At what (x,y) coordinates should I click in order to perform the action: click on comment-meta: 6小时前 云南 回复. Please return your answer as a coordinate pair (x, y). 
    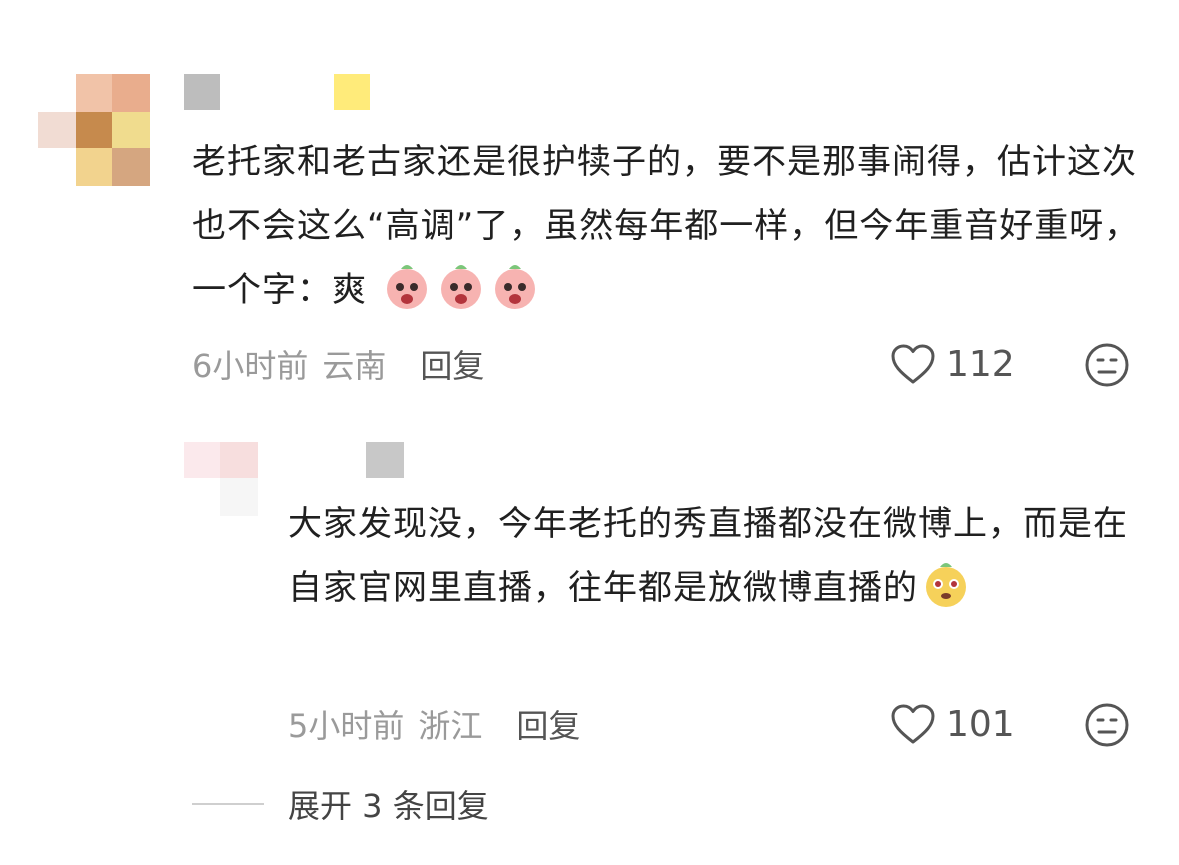
    Looking at the image, I should click on (338, 364).